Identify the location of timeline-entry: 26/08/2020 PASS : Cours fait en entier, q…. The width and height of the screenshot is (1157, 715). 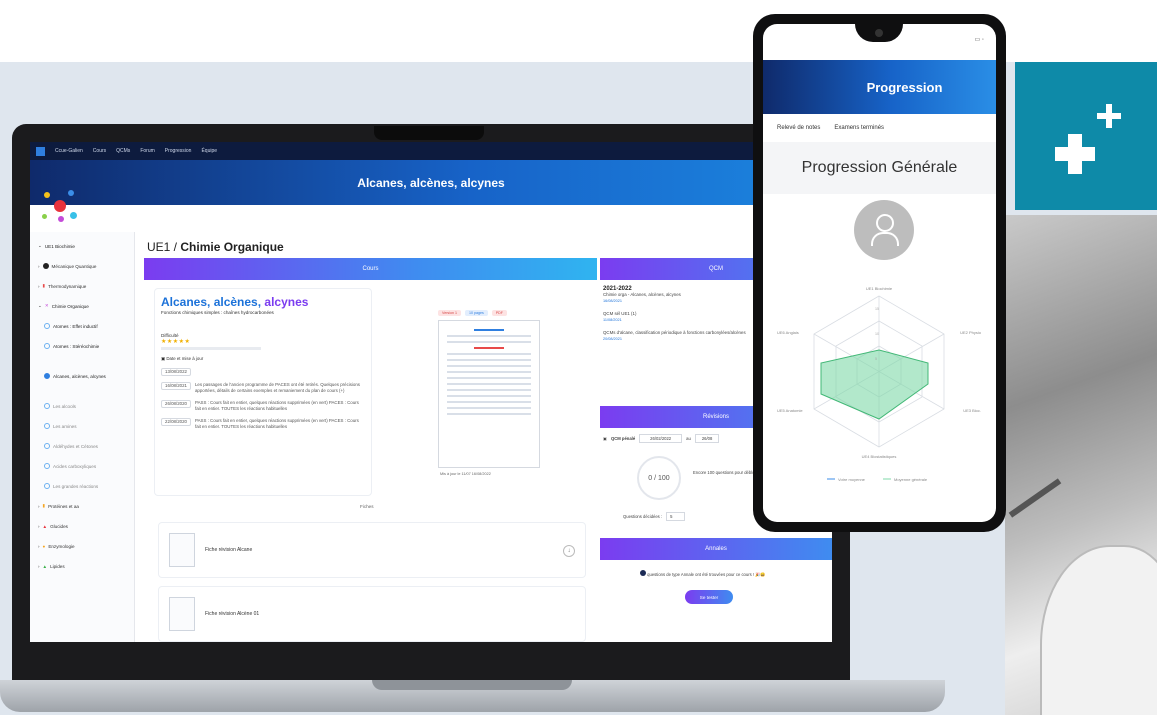
(263, 406).